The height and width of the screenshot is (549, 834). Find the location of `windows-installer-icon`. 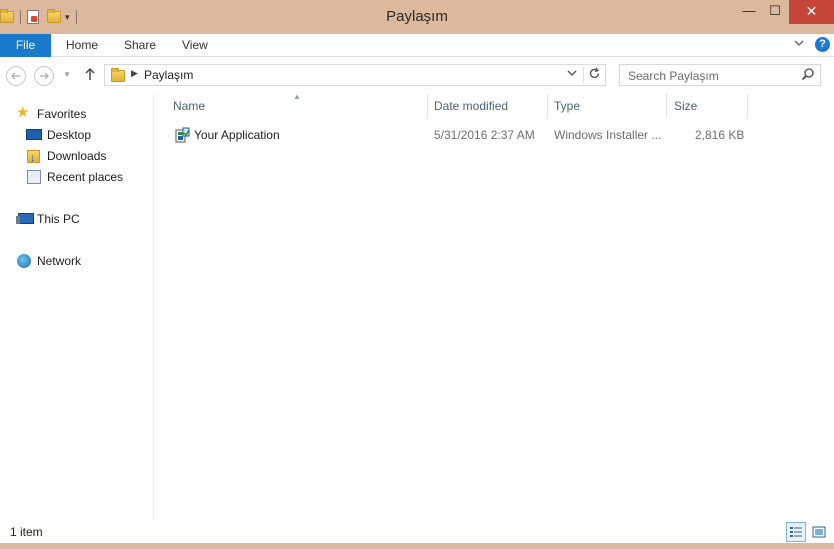

windows-installer-icon is located at coordinates (182, 135).